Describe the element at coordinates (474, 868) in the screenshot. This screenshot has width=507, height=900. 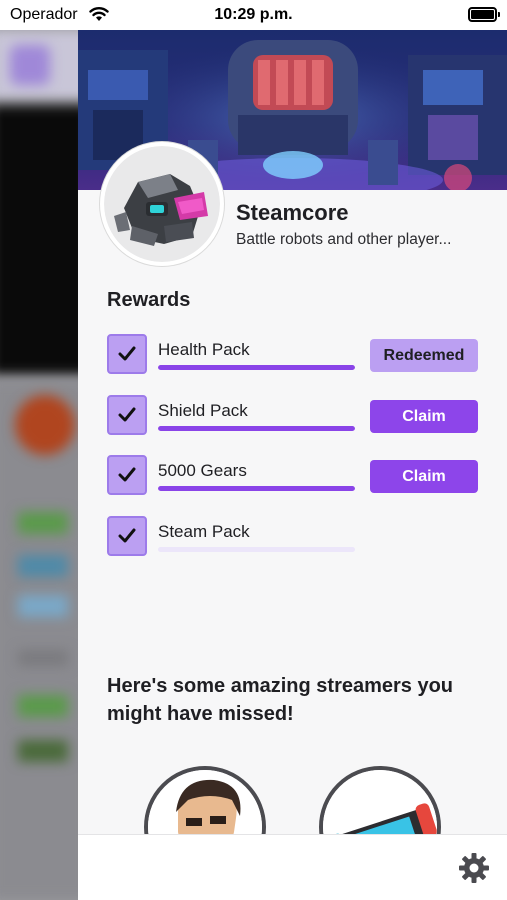
I see `gear-icon` at that location.